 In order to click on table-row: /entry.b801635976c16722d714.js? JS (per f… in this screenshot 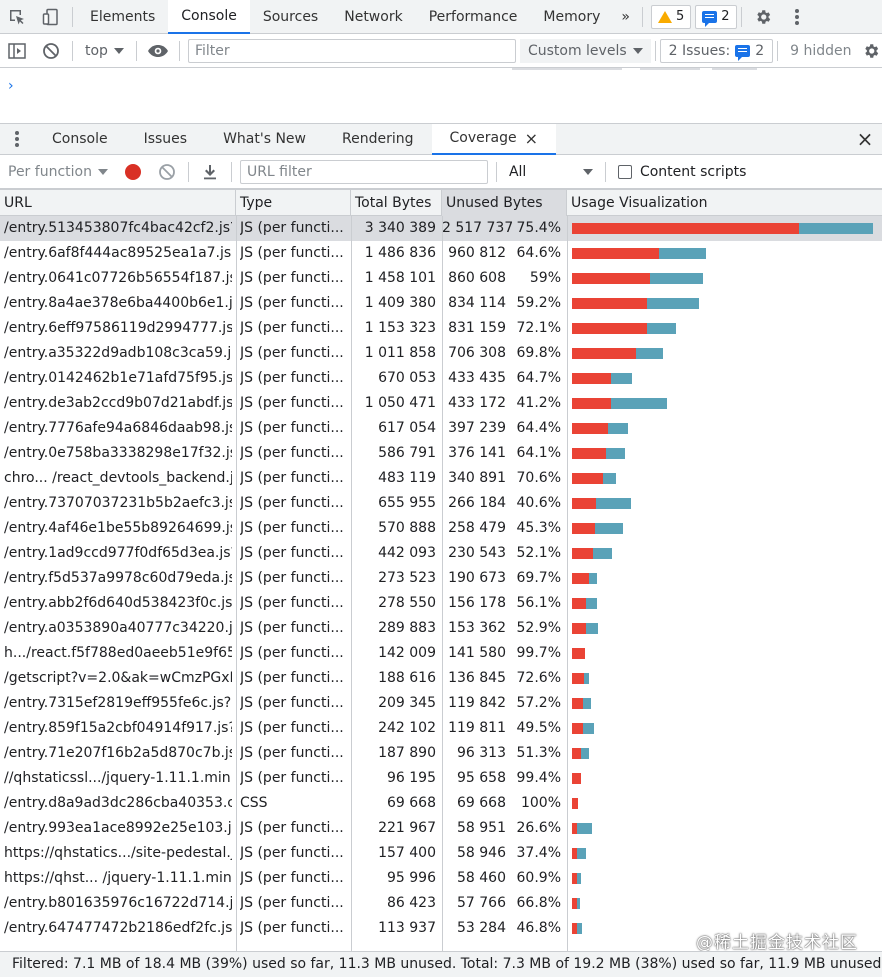, I will do `click(441, 903)`.